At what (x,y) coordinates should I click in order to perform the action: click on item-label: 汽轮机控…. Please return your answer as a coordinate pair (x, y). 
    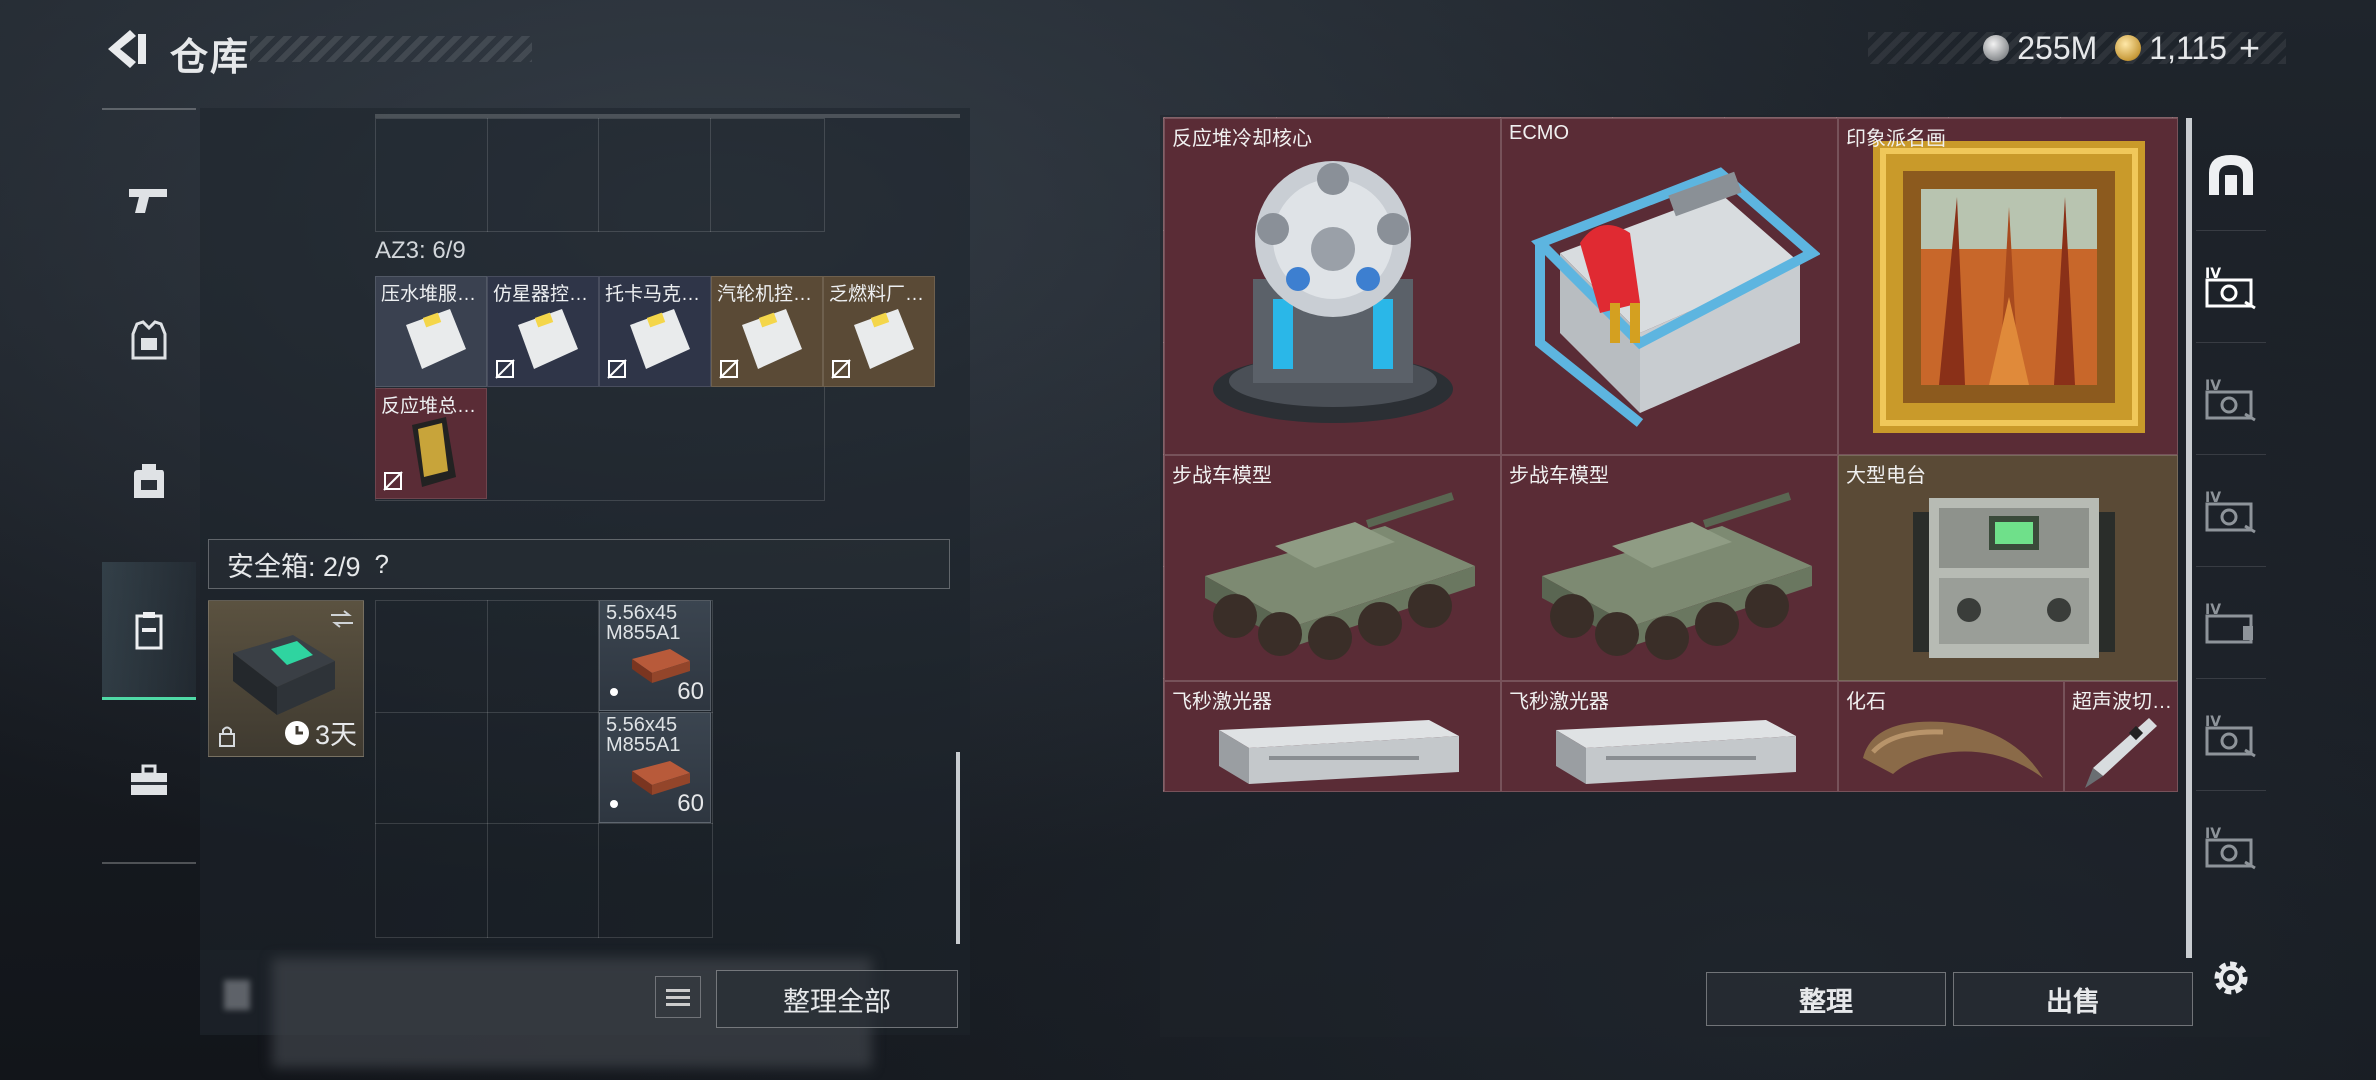
    Looking at the image, I should click on (765, 294).